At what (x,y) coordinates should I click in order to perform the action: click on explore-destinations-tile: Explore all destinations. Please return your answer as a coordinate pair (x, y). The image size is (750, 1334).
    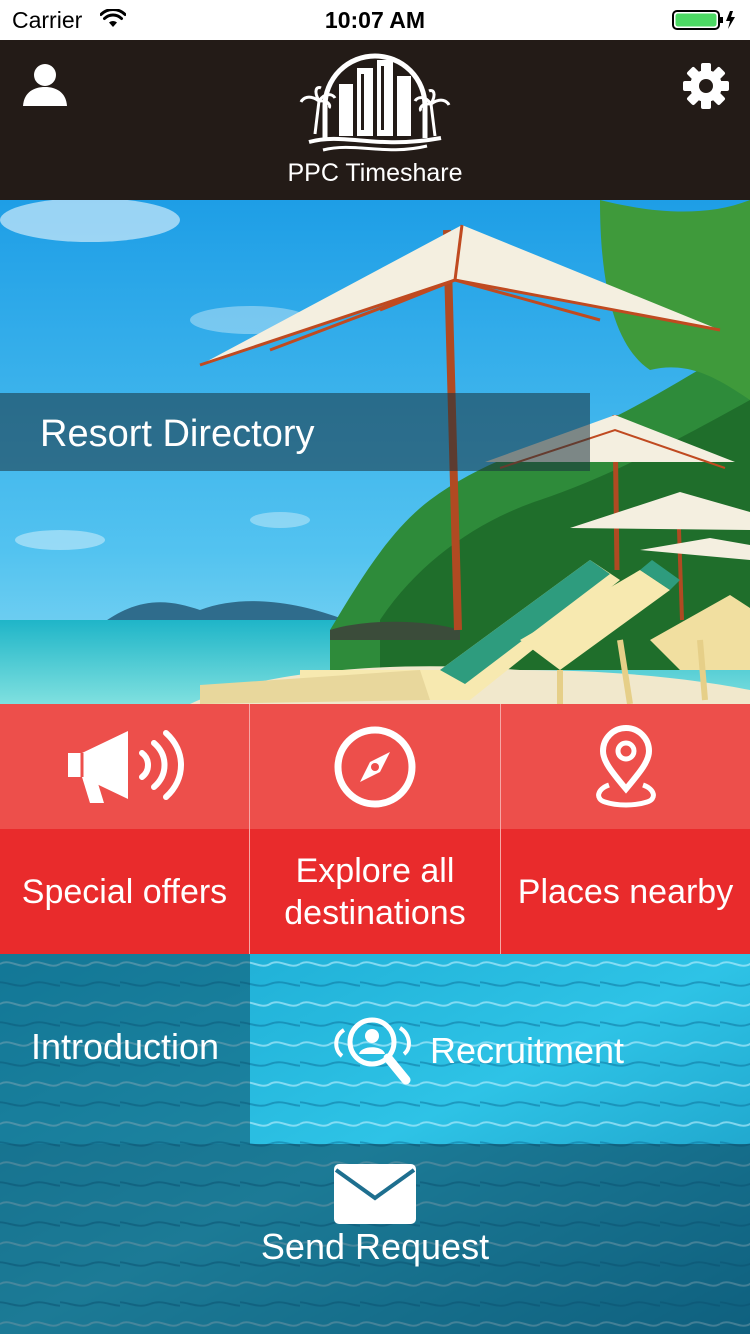
    Looking at the image, I should click on (375, 829).